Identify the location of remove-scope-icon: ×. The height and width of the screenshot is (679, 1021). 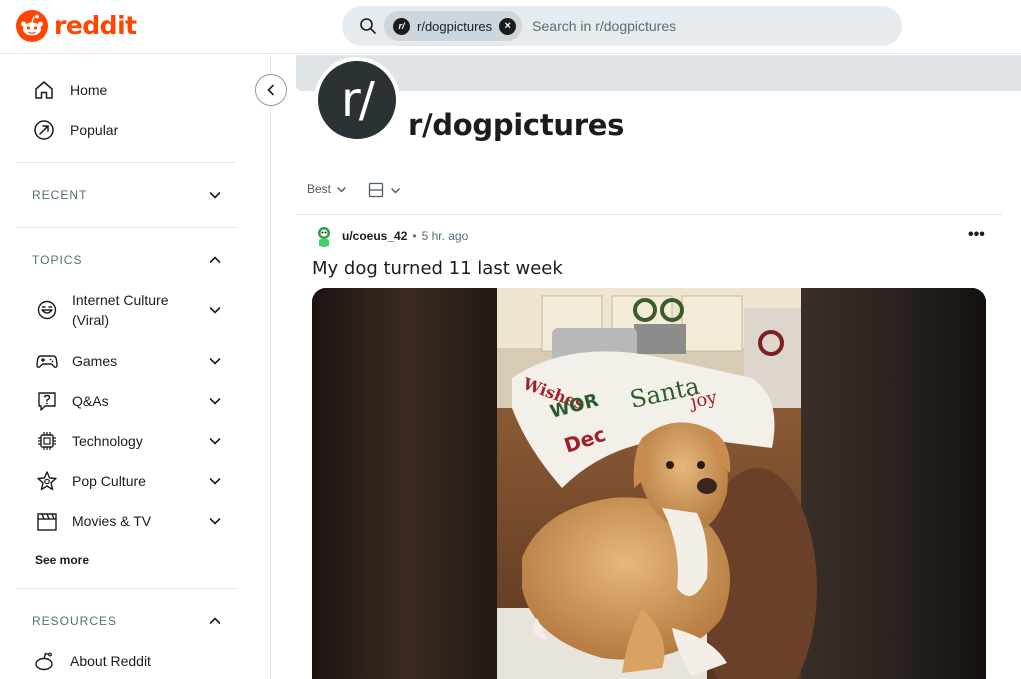
(508, 26).